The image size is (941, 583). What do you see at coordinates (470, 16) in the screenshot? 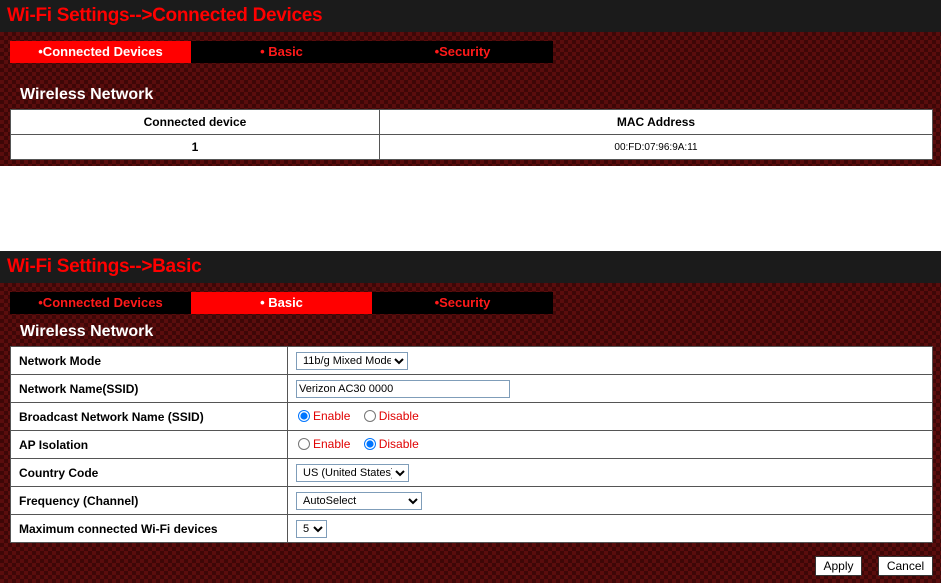
I see `panel-header: Wi-Fi Settings-->Connected Devices` at bounding box center [470, 16].